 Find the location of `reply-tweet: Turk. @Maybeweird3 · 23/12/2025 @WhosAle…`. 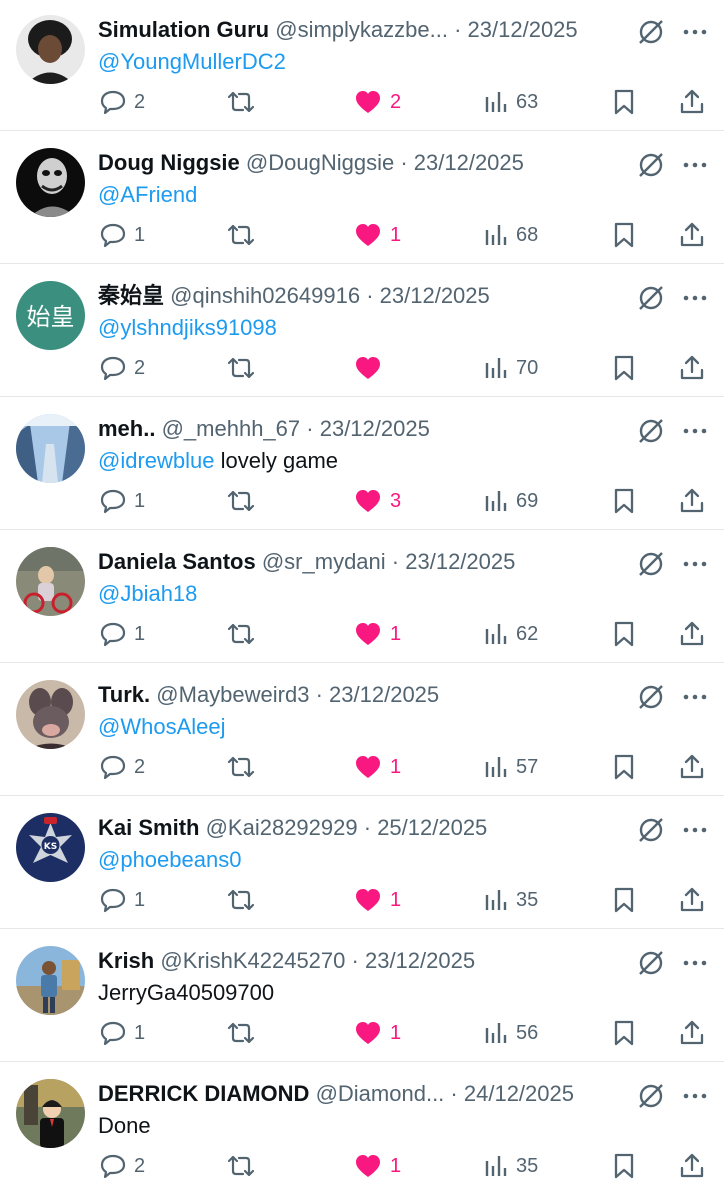

reply-tweet: Turk. @Maybeweird3 · 23/12/2025 @WhosAle… is located at coordinates (362, 729).